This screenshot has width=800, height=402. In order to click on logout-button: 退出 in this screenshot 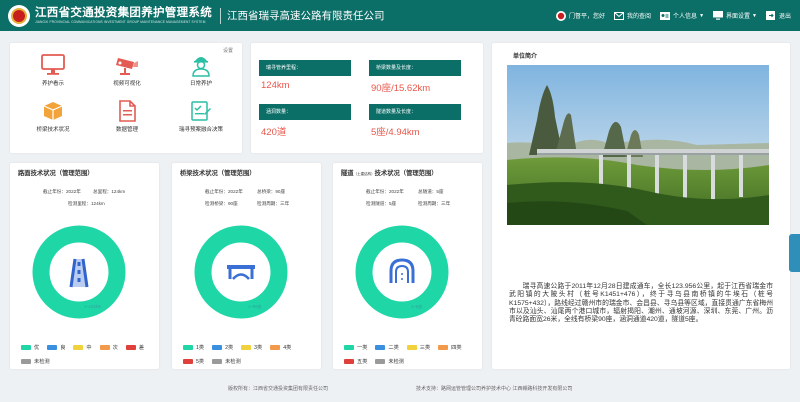, I will do `click(778, 16)`.